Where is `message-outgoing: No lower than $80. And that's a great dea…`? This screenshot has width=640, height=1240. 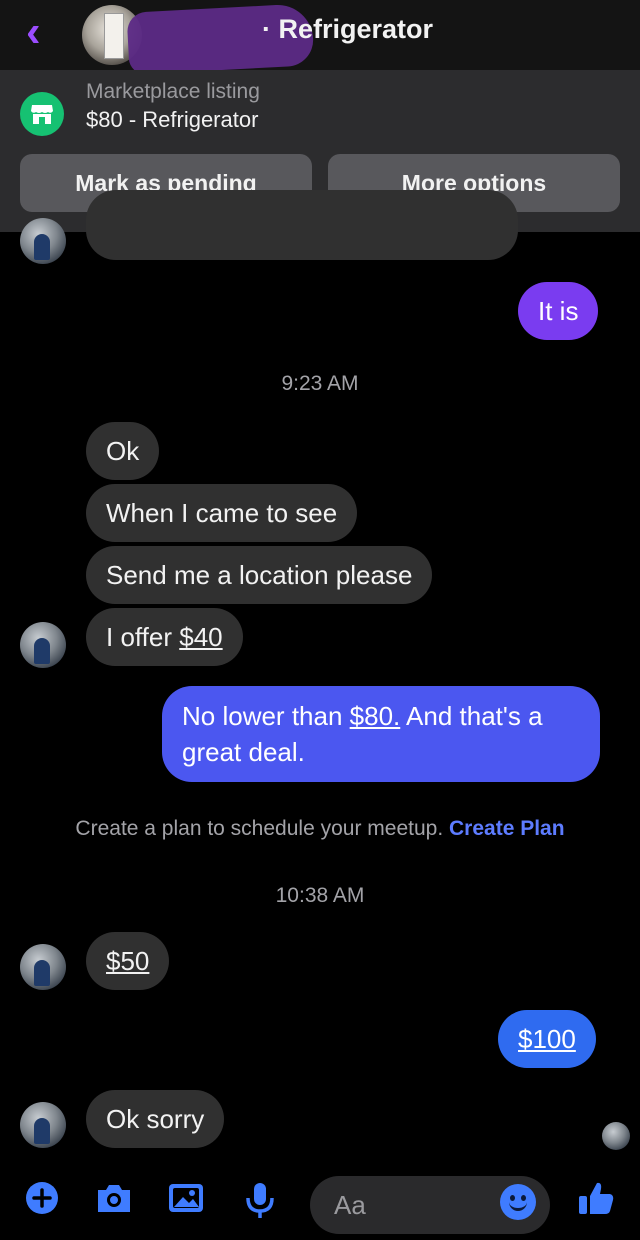
message-outgoing: No lower than $80. And that's a great dea… is located at coordinates (381, 734).